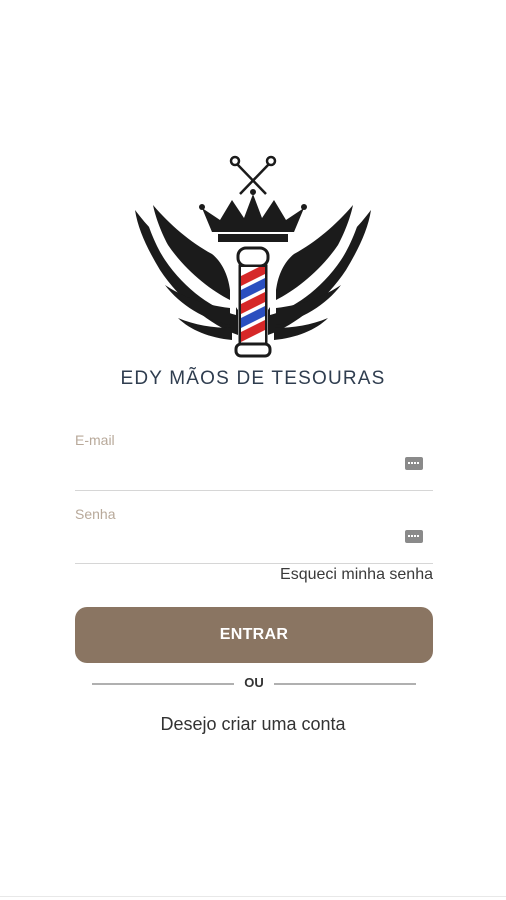  I want to click on brand-name: EDY MÃOS DE TESOURAS, so click(253, 378).